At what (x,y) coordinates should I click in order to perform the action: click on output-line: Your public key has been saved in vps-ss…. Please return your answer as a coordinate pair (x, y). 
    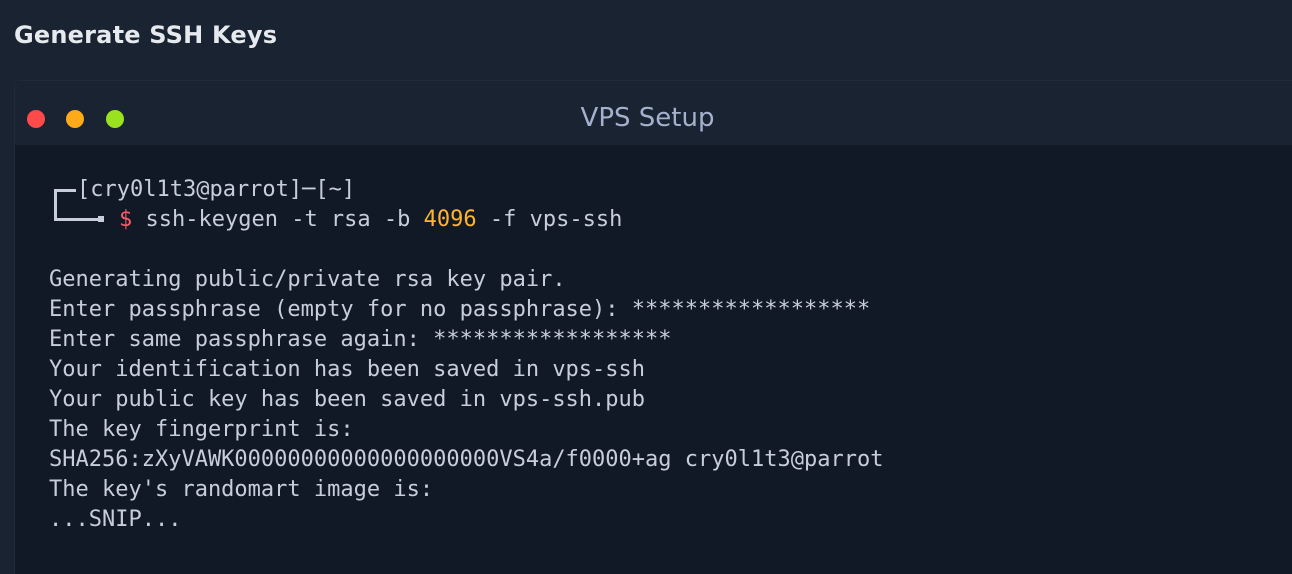
    Looking at the image, I should click on (347, 399).